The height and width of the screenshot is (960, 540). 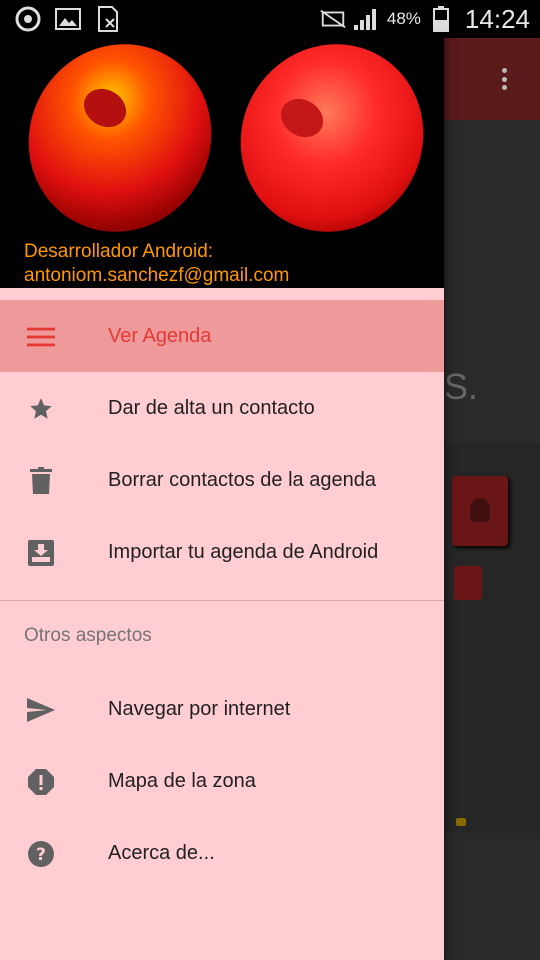 I want to click on mute-icon, so click(x=333, y=19).